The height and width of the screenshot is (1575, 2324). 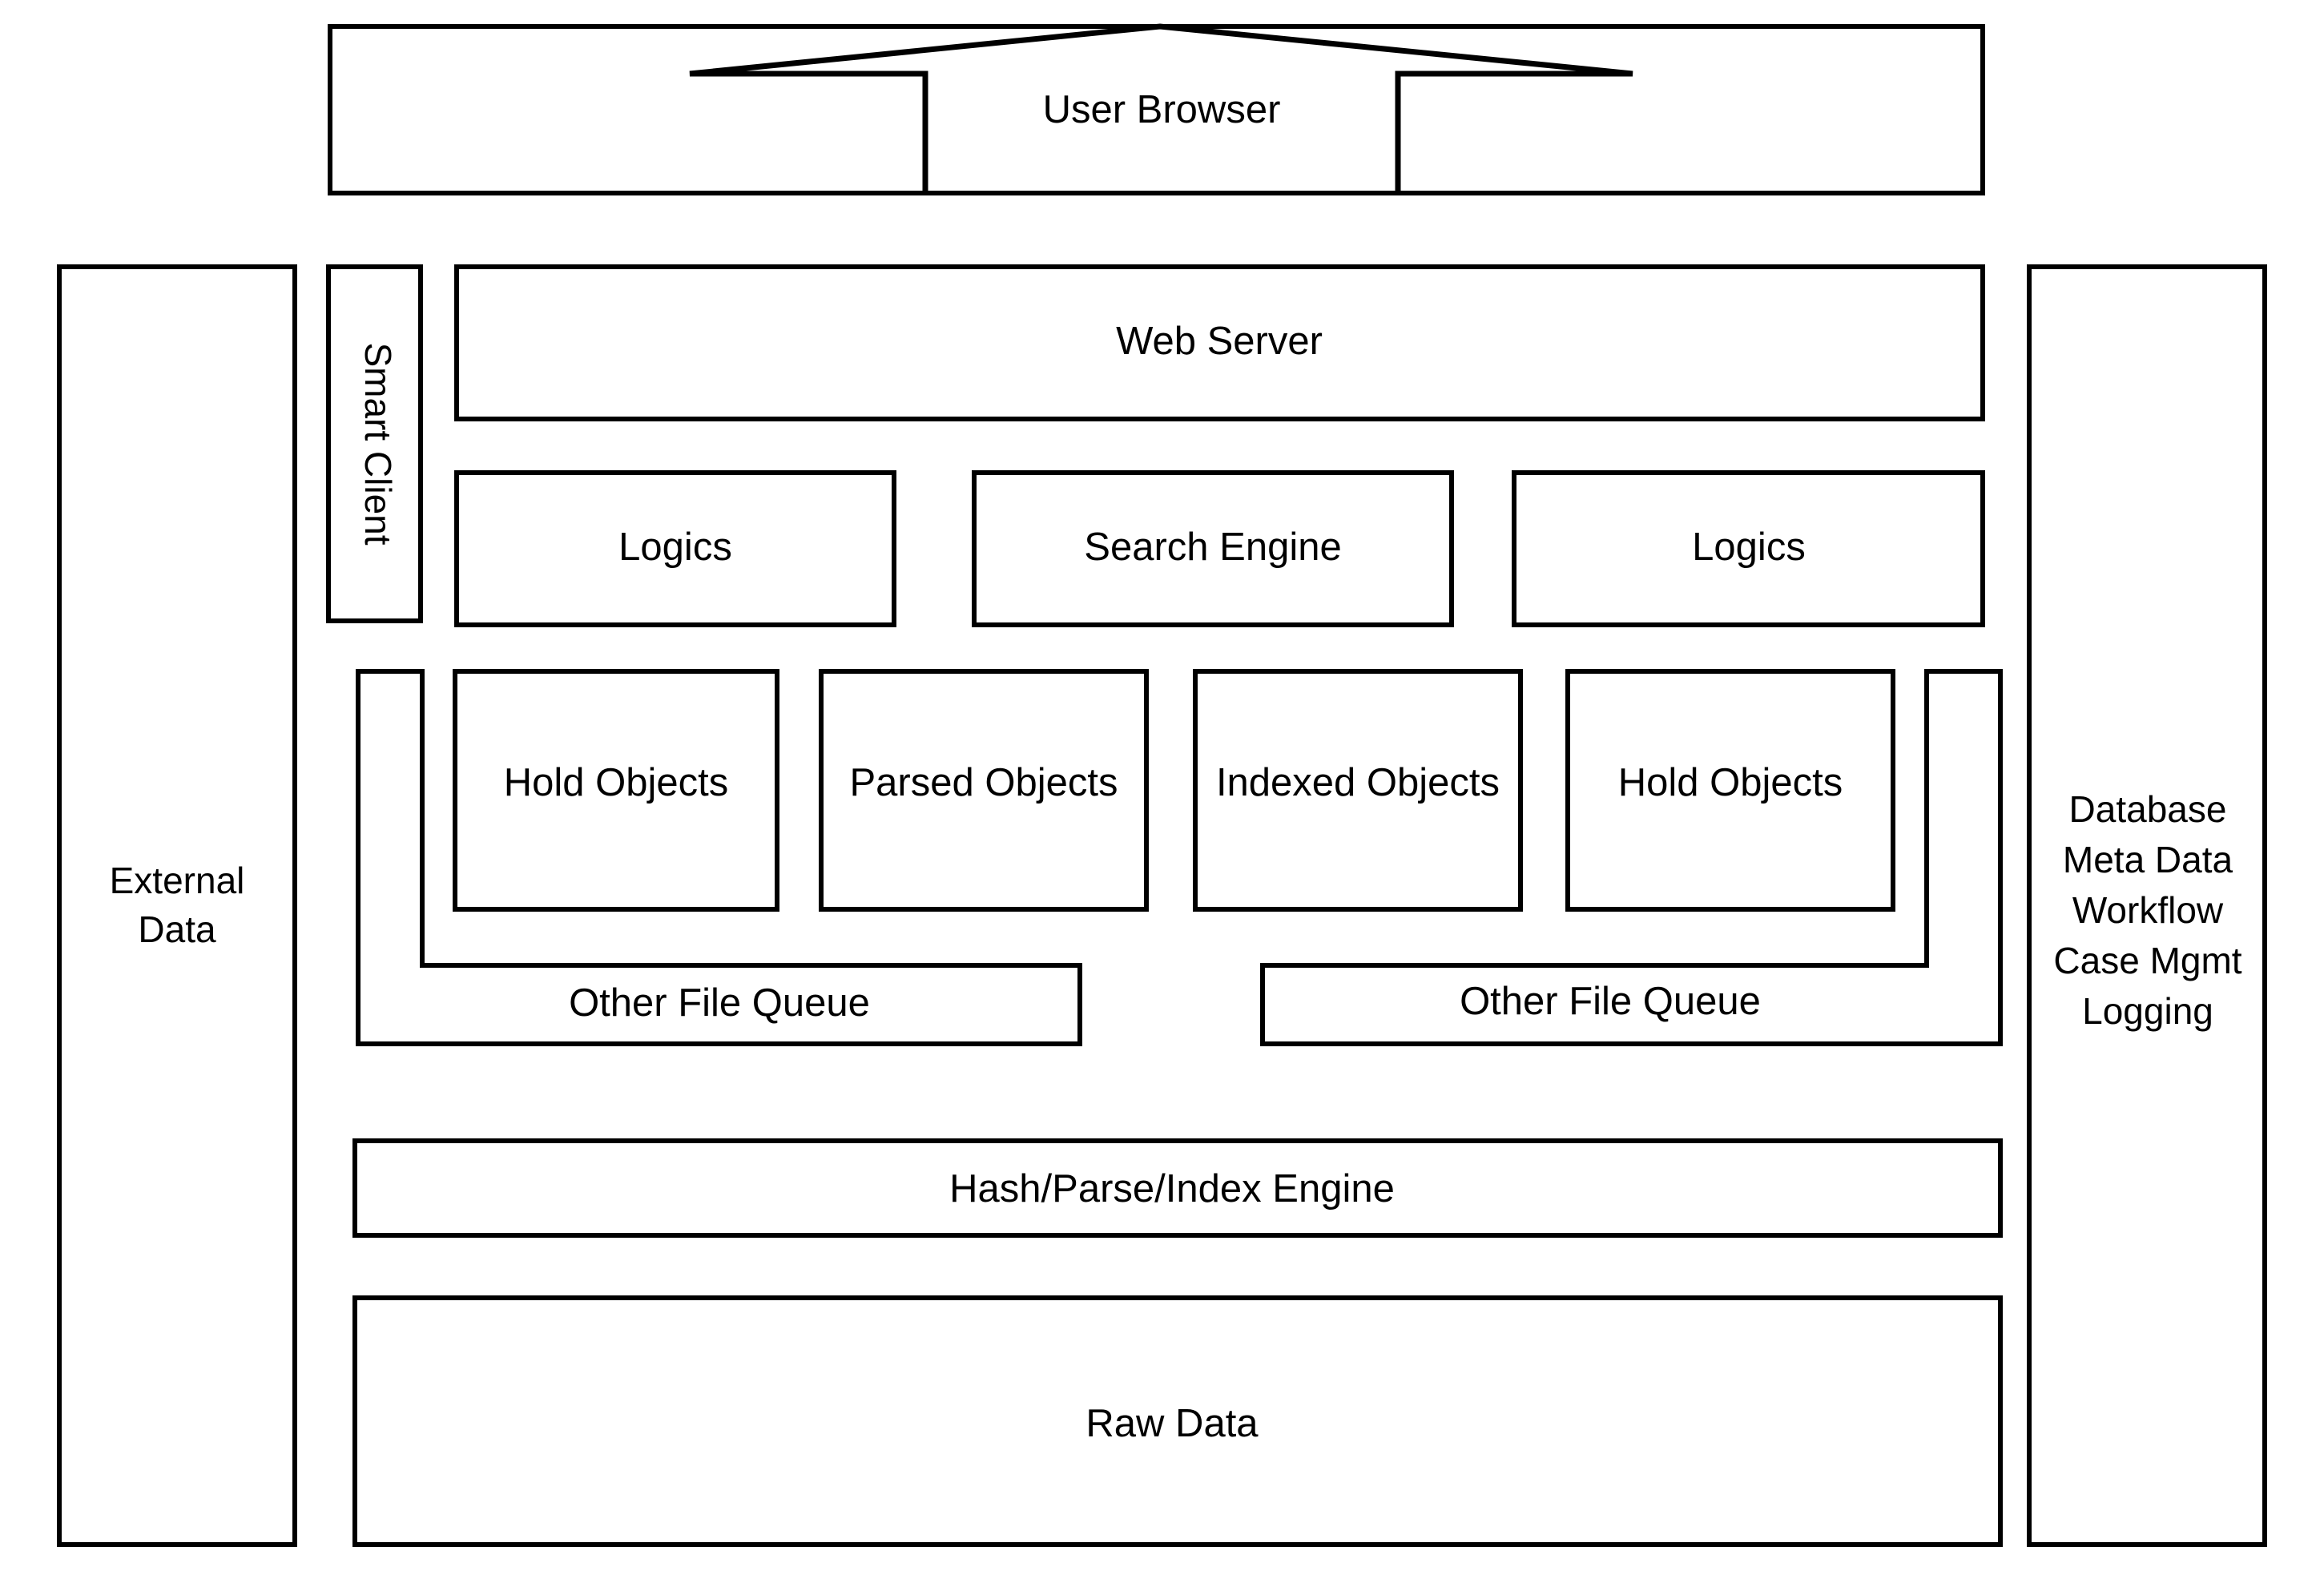 I want to click on raw-data-label: Raw Data, so click(x=1172, y=1423).